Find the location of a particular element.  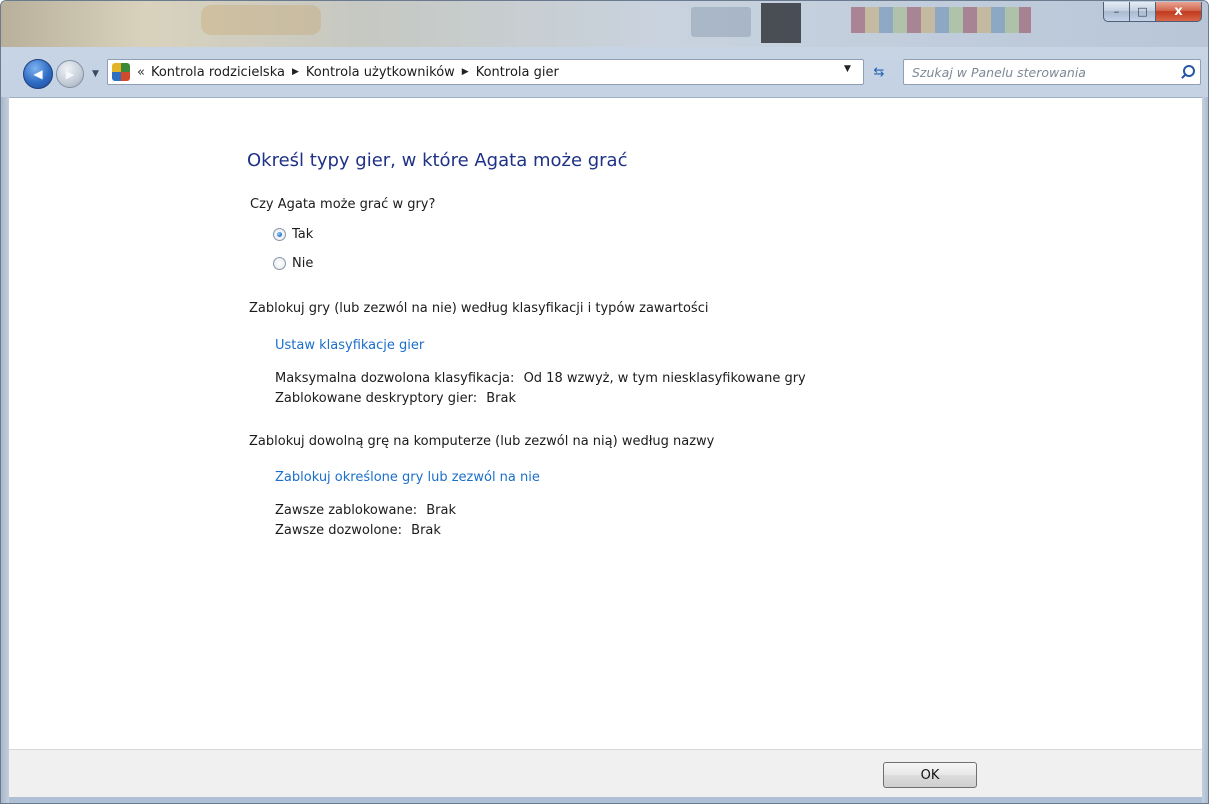

always-blocked-value: Brak is located at coordinates (441, 510).